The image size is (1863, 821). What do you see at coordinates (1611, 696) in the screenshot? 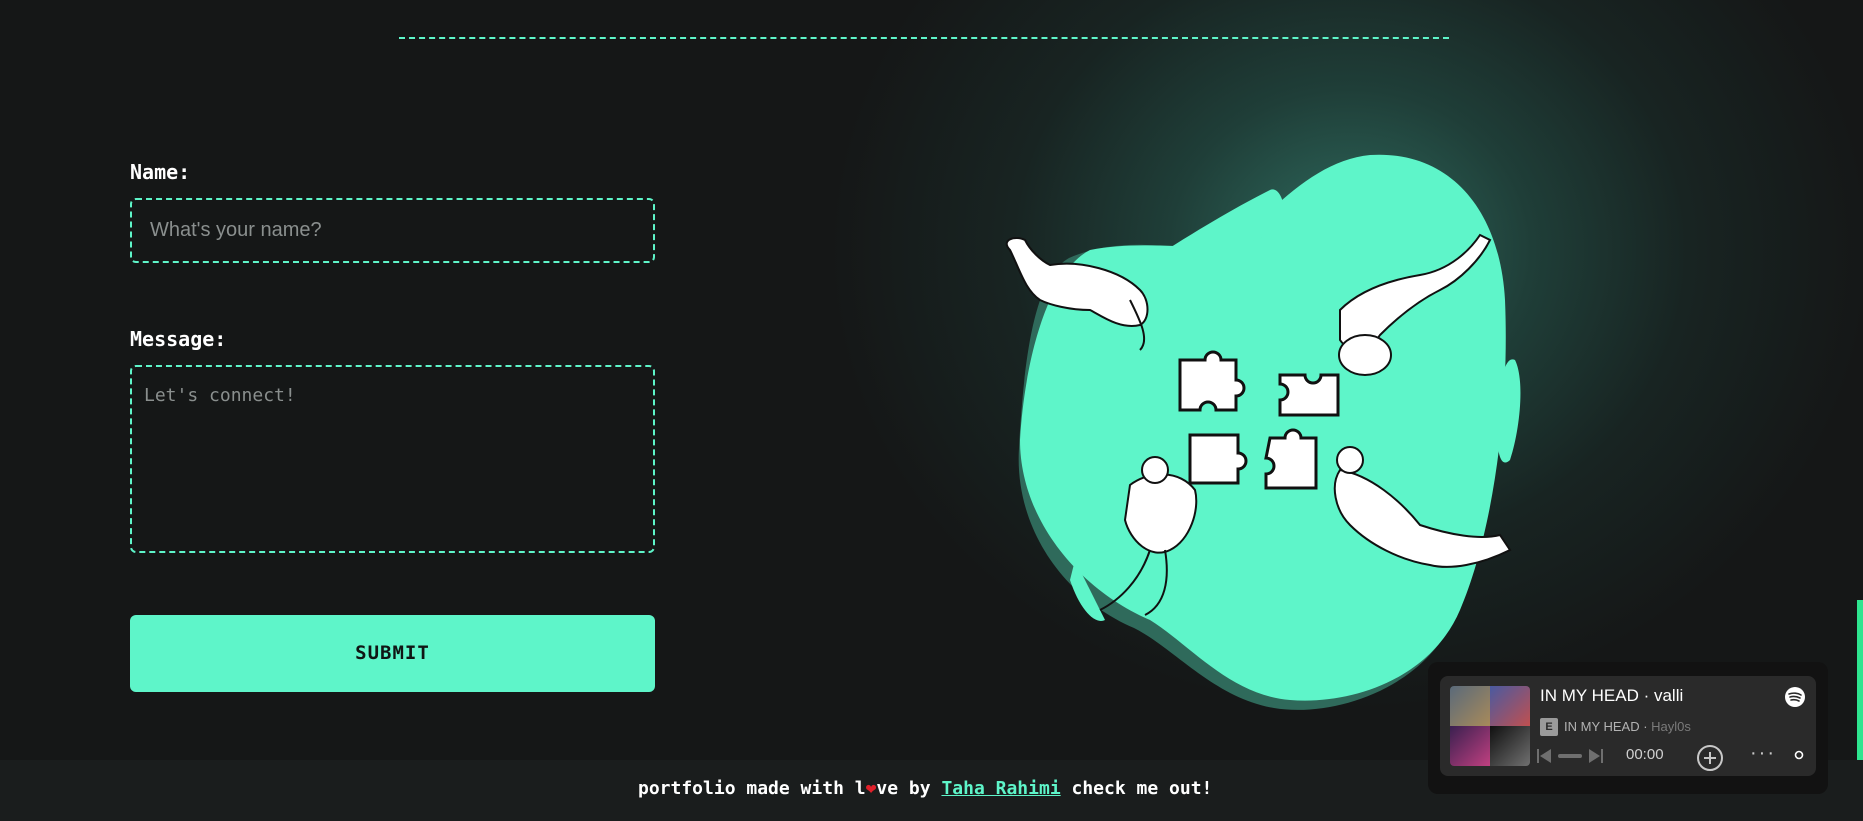
I see `track-title: IN MY HEAD · valli` at bounding box center [1611, 696].